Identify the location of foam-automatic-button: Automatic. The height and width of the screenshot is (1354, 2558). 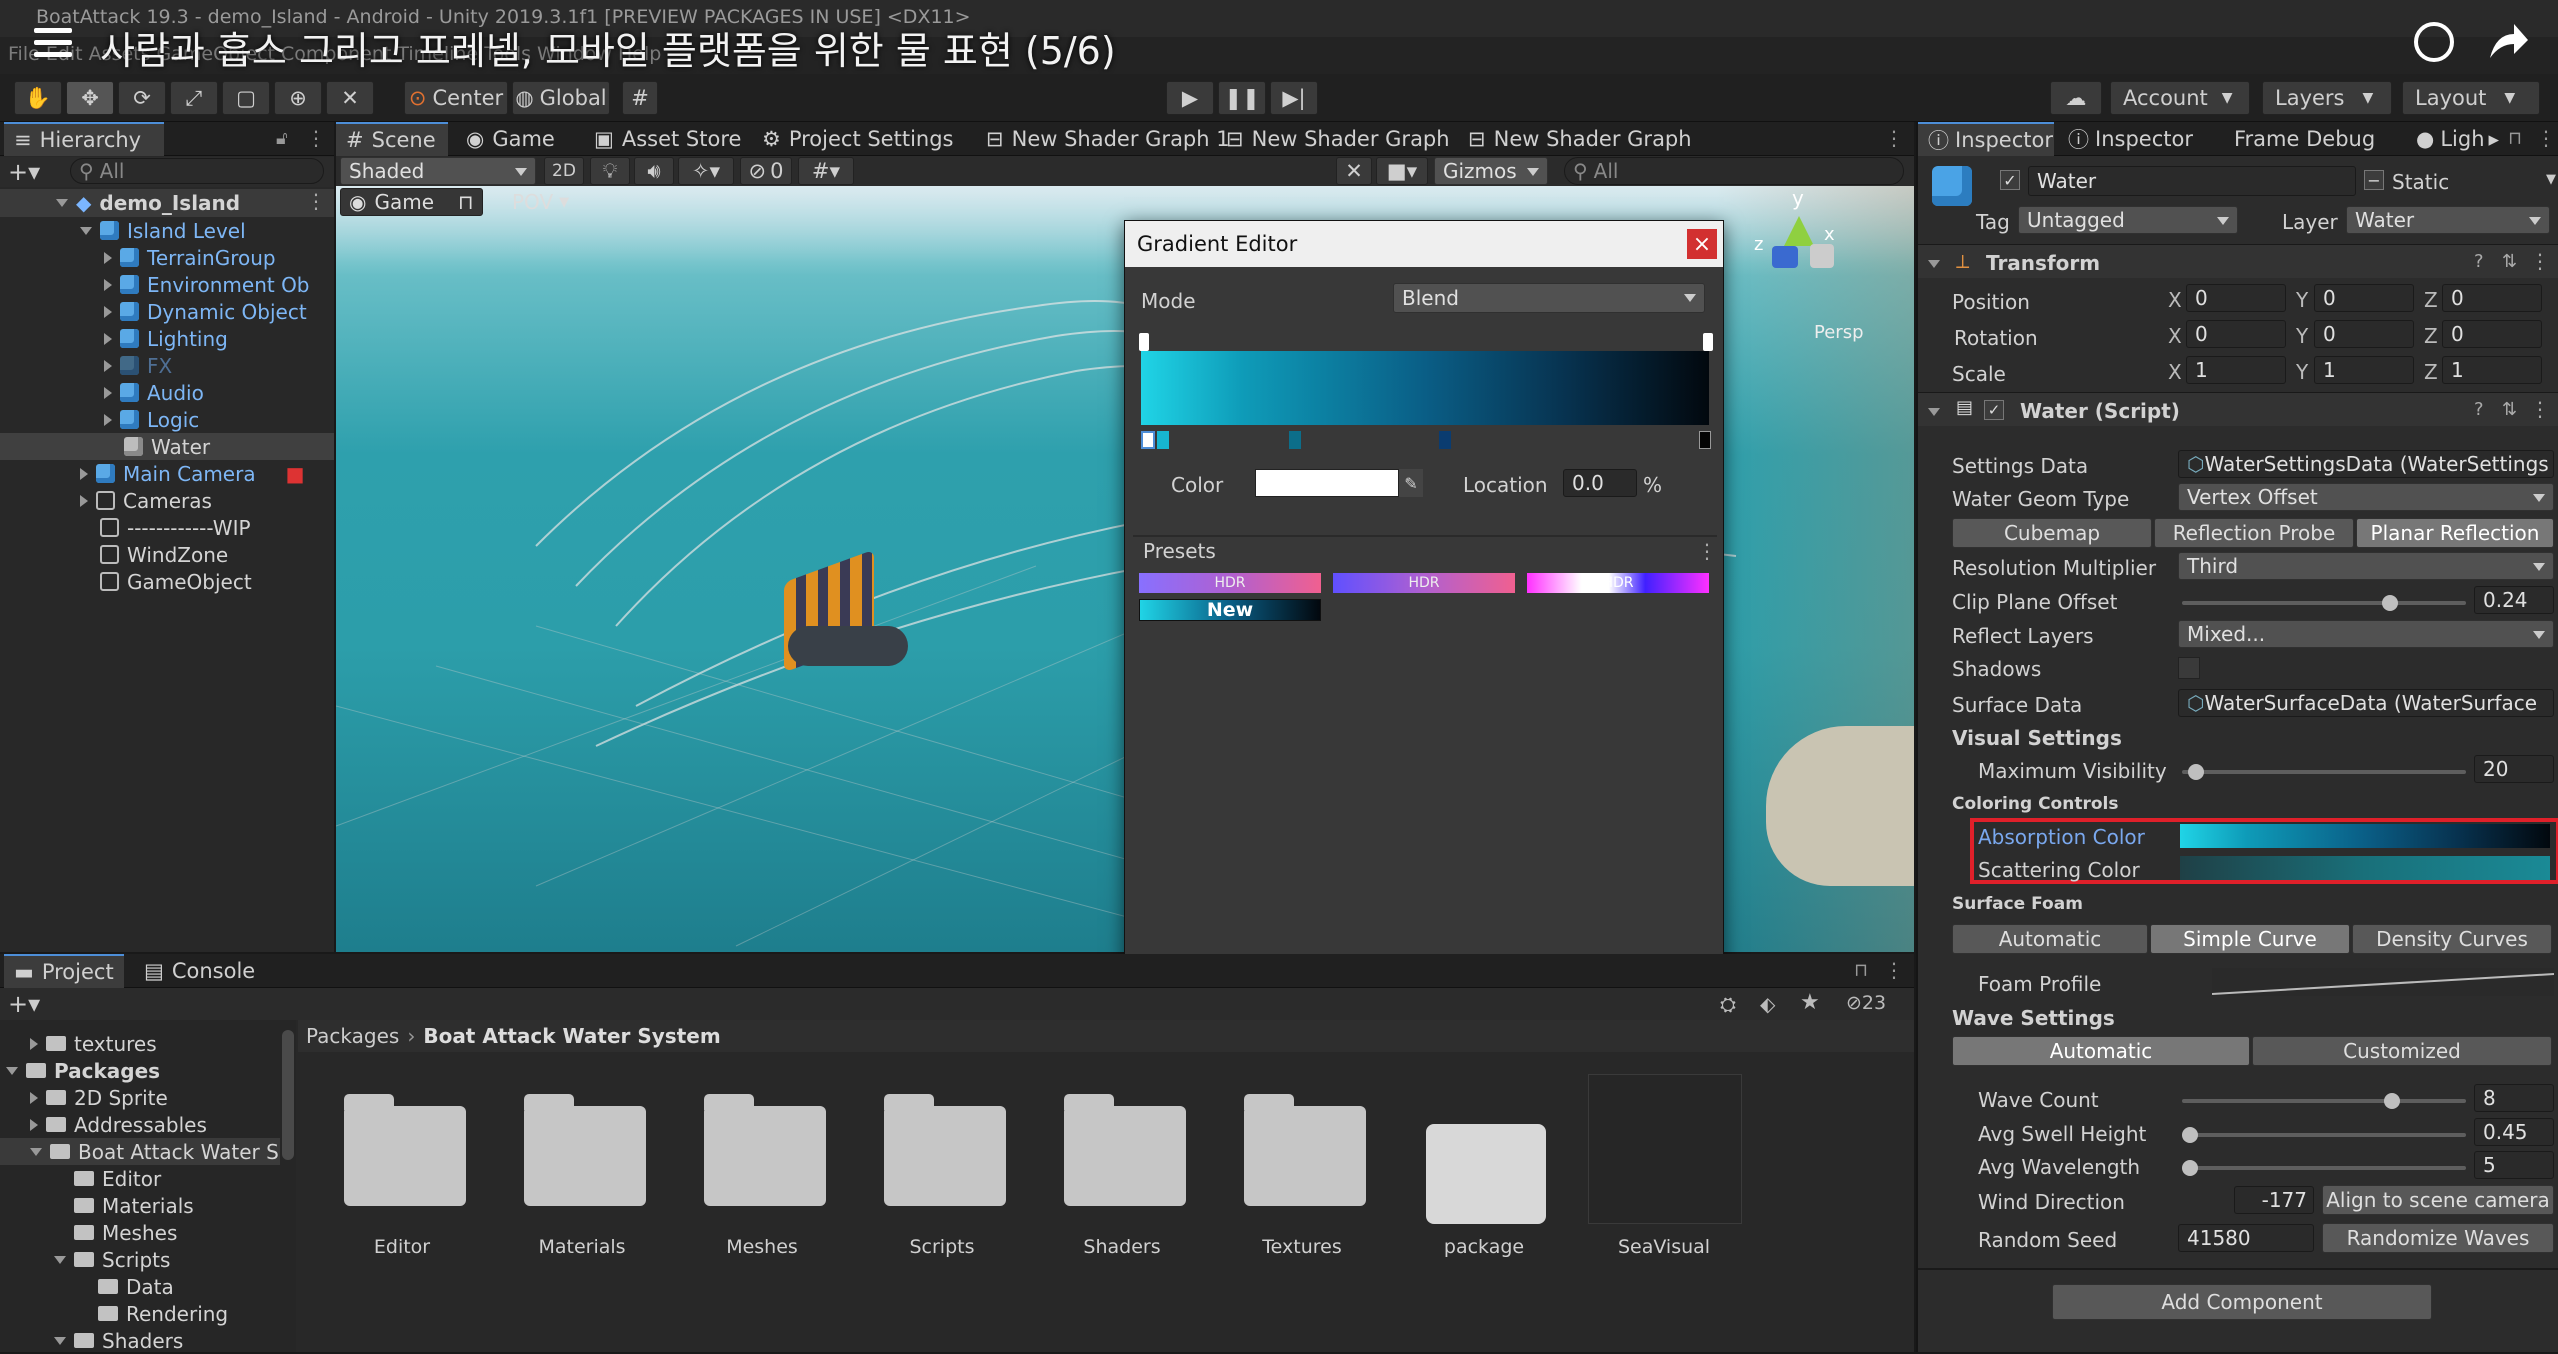
(2050, 939).